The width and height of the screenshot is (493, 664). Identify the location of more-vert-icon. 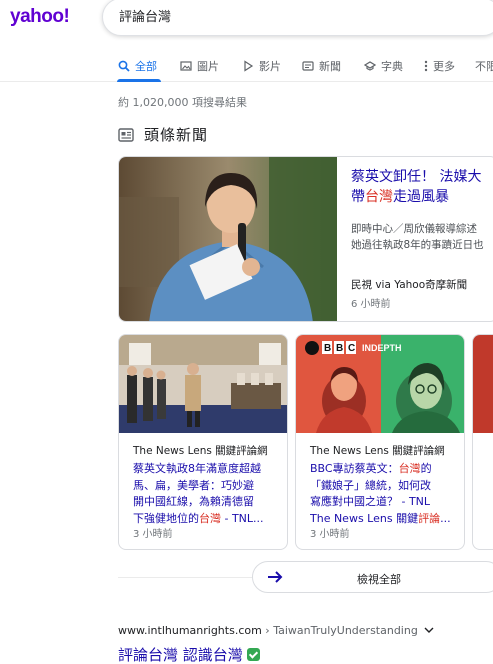
(426, 66).